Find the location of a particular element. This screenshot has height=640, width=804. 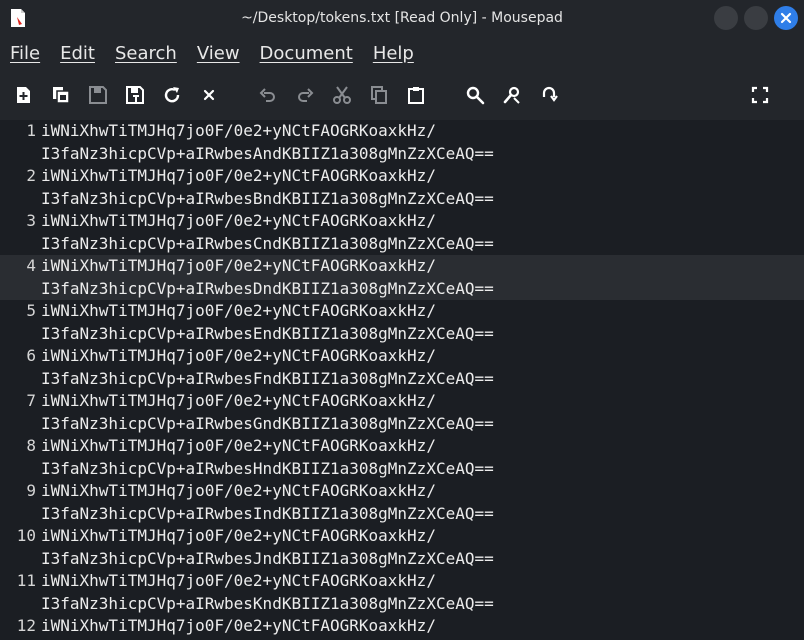

line-number: 6 is located at coordinates (31, 355).